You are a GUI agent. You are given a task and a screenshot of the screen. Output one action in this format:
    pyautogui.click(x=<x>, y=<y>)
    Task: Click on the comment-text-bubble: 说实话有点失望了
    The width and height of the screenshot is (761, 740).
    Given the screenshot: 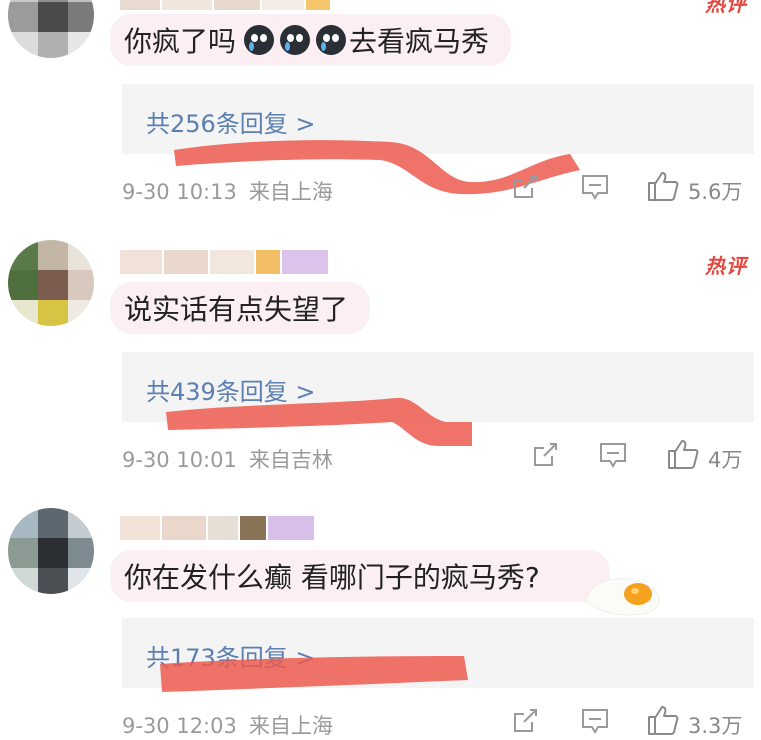 What is the action you would take?
    pyautogui.click(x=240, y=308)
    